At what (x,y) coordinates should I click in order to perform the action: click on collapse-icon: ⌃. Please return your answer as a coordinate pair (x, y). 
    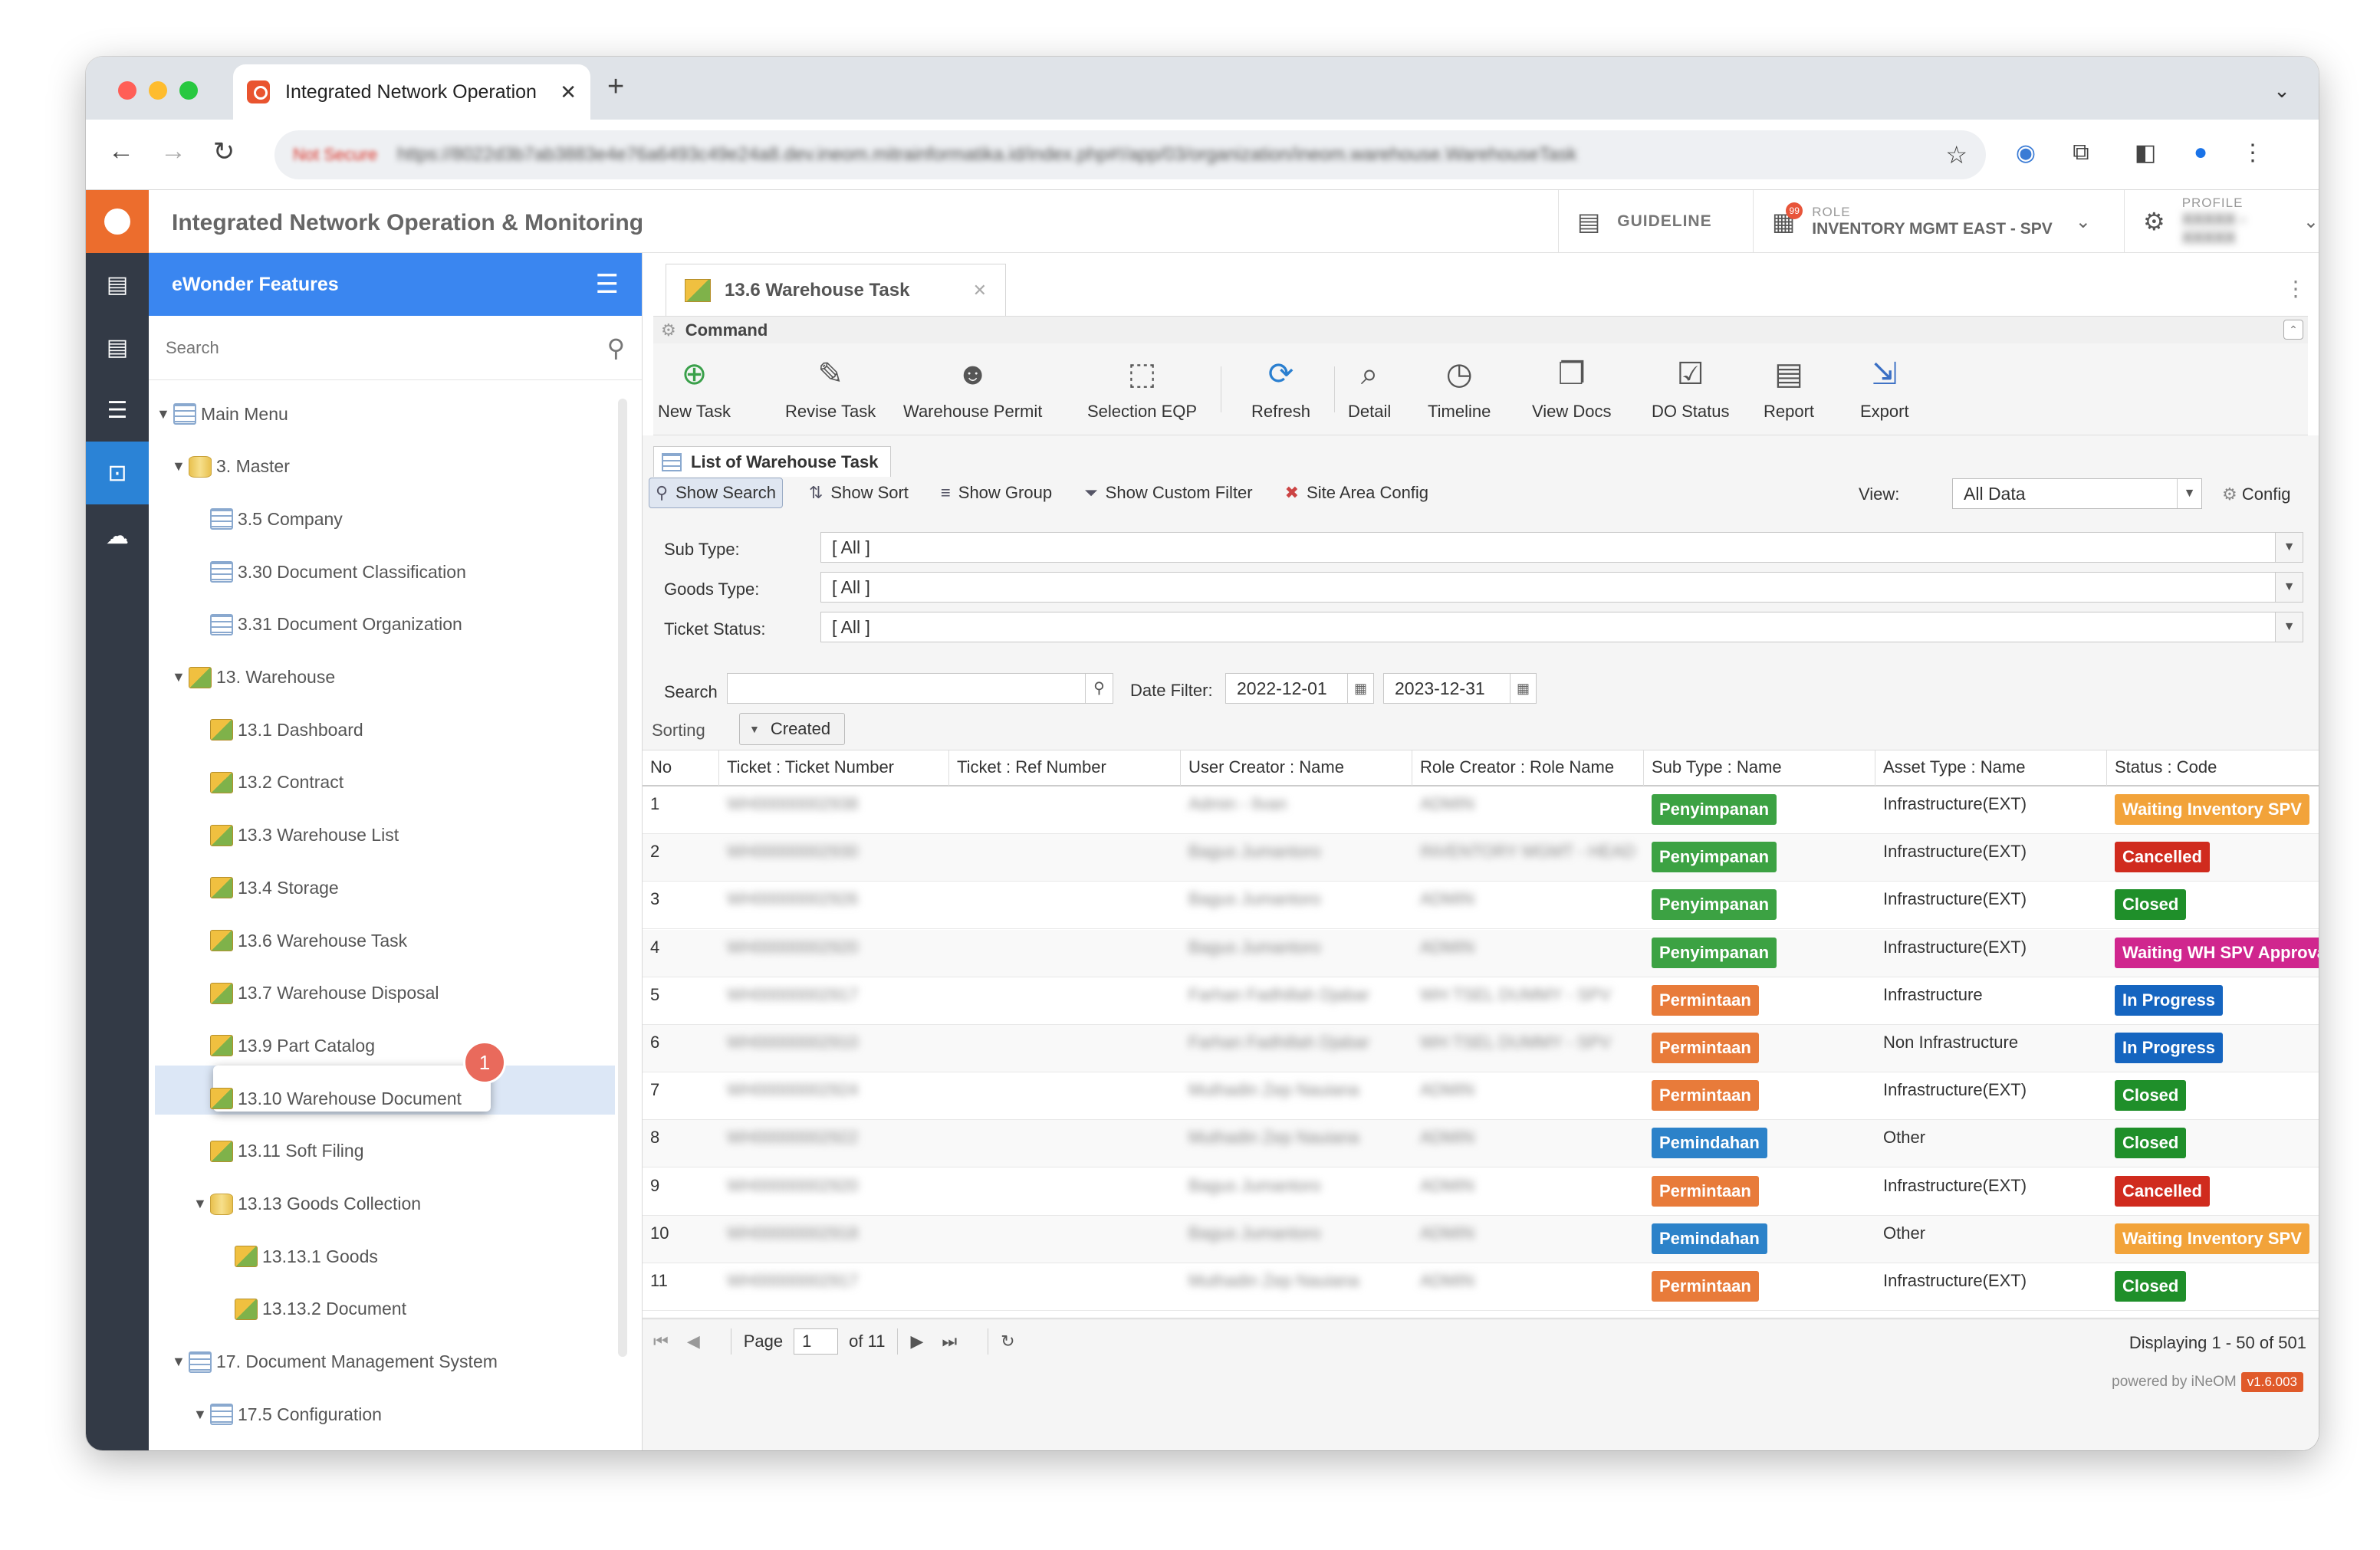
    Looking at the image, I should click on (2293, 330).